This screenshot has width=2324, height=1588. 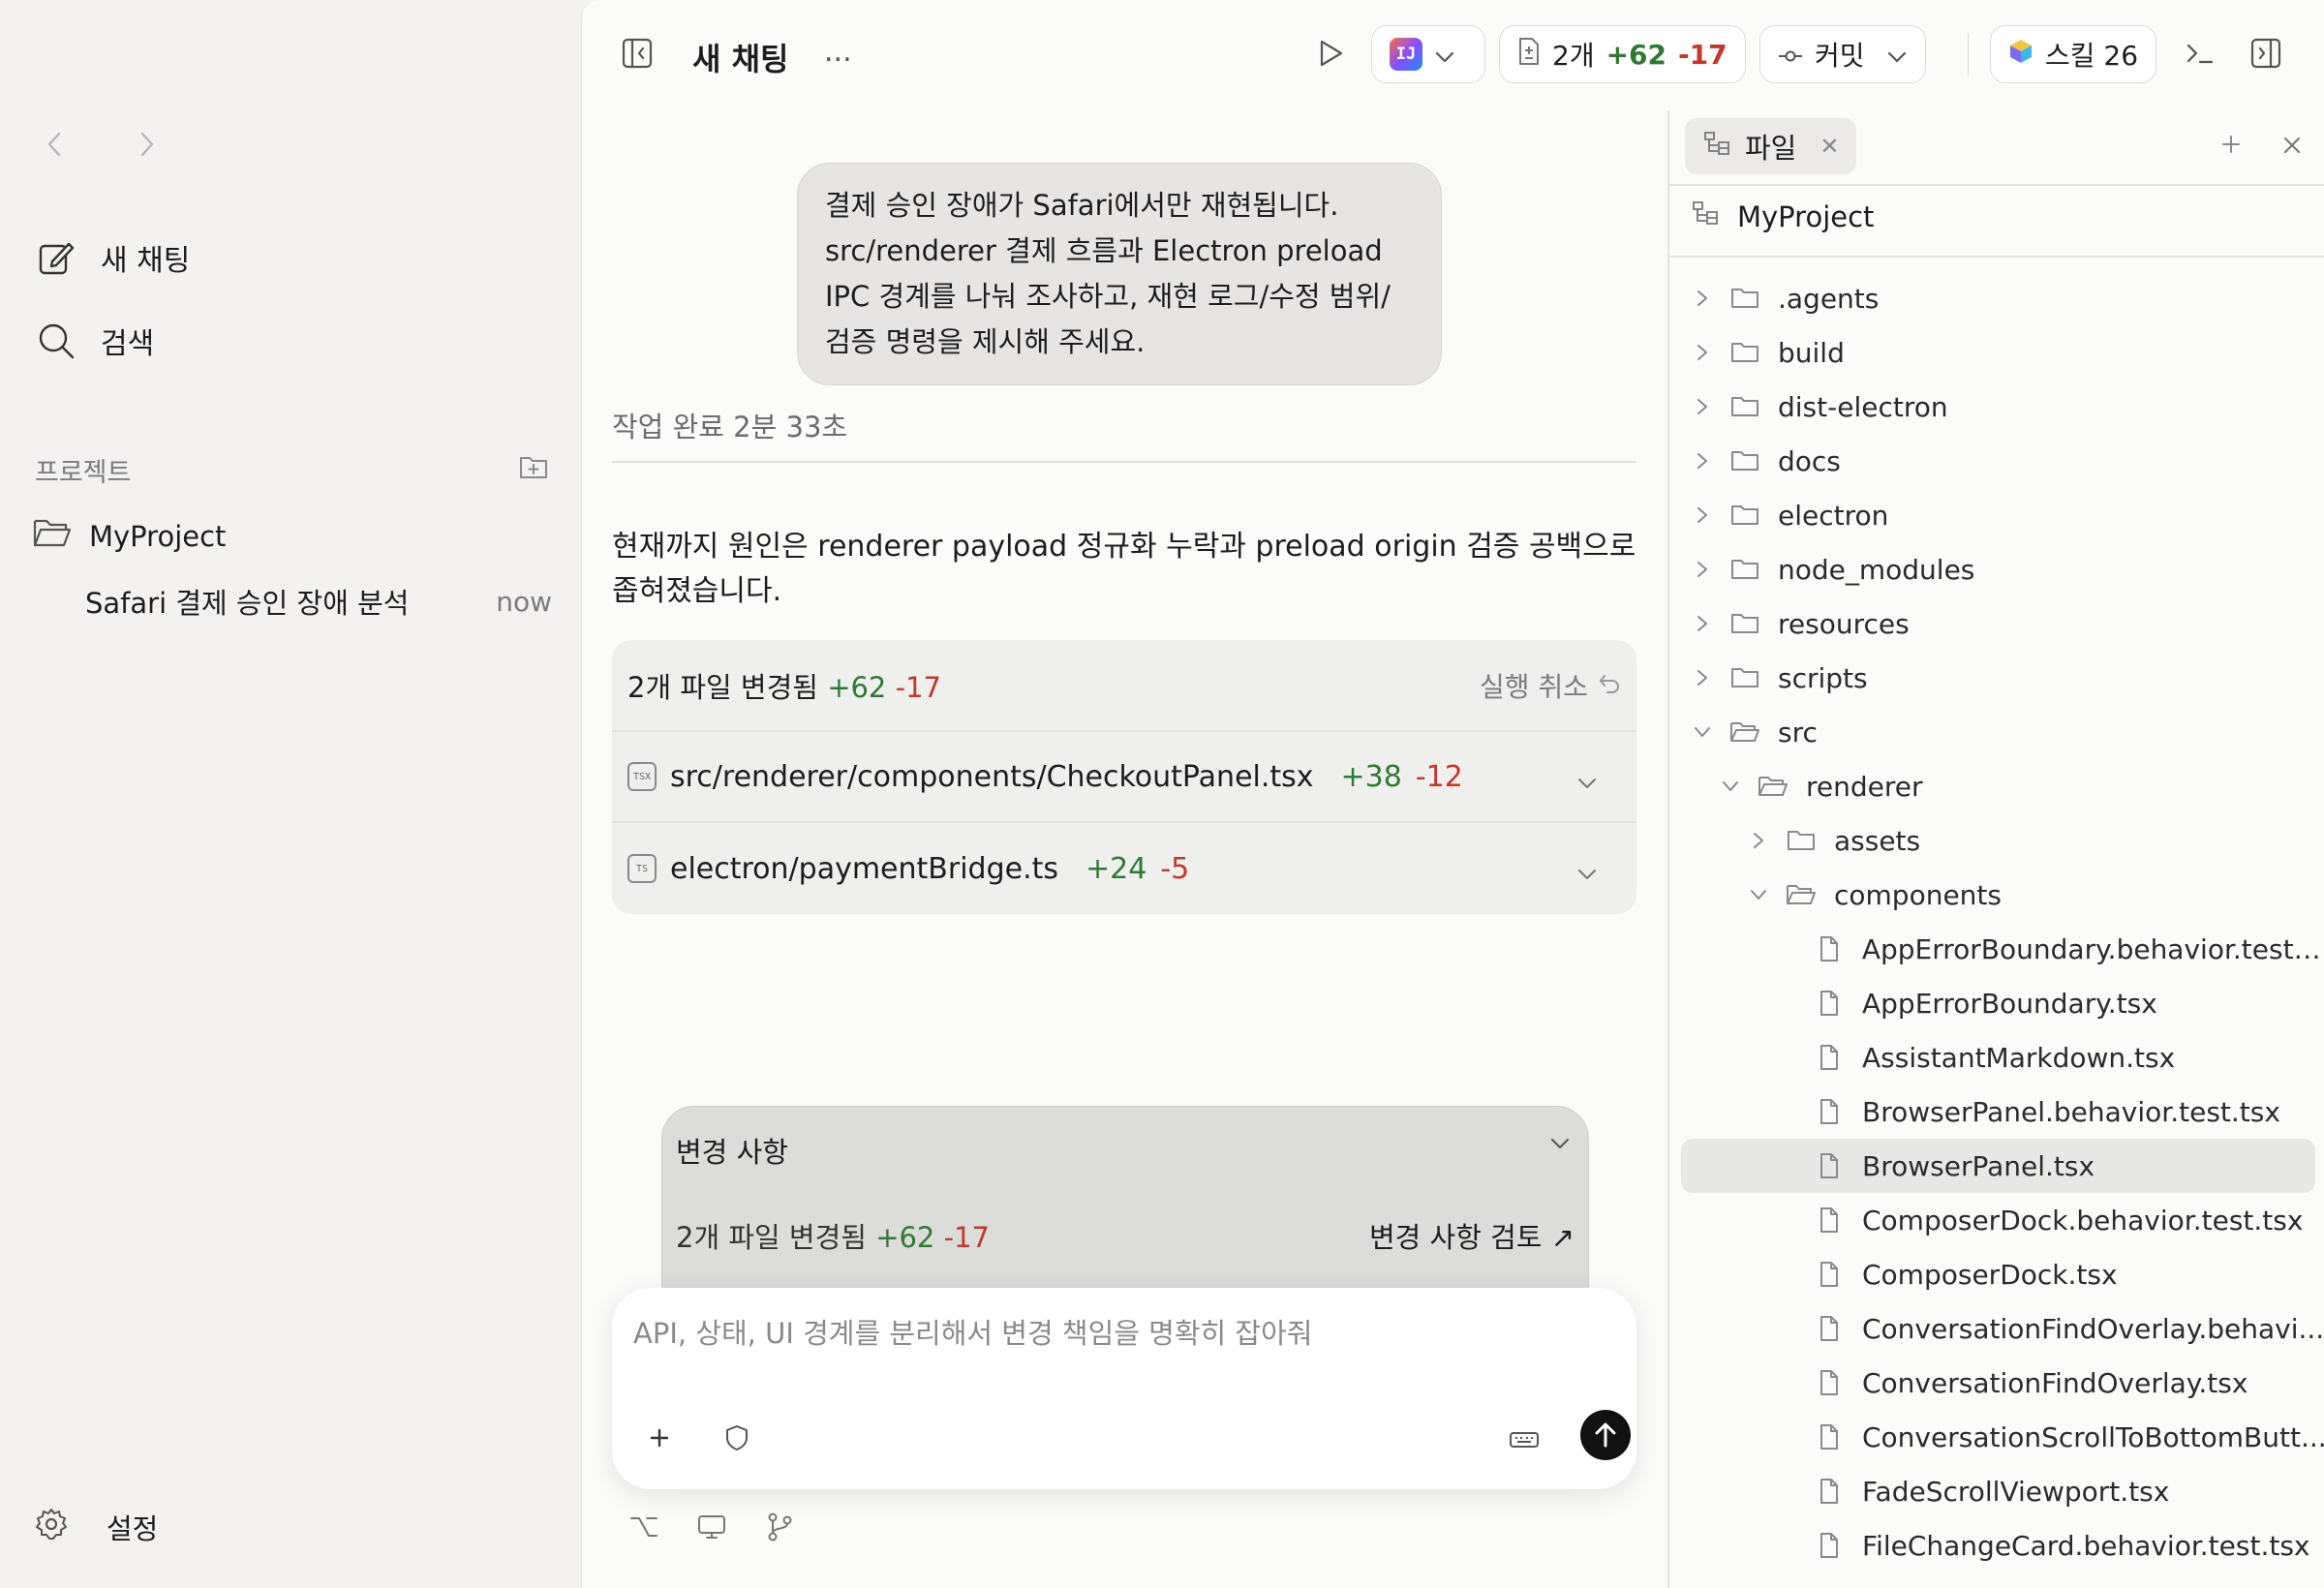 What do you see at coordinates (1843, 54) in the screenshot?
I see `commit-button: 커밋` at bounding box center [1843, 54].